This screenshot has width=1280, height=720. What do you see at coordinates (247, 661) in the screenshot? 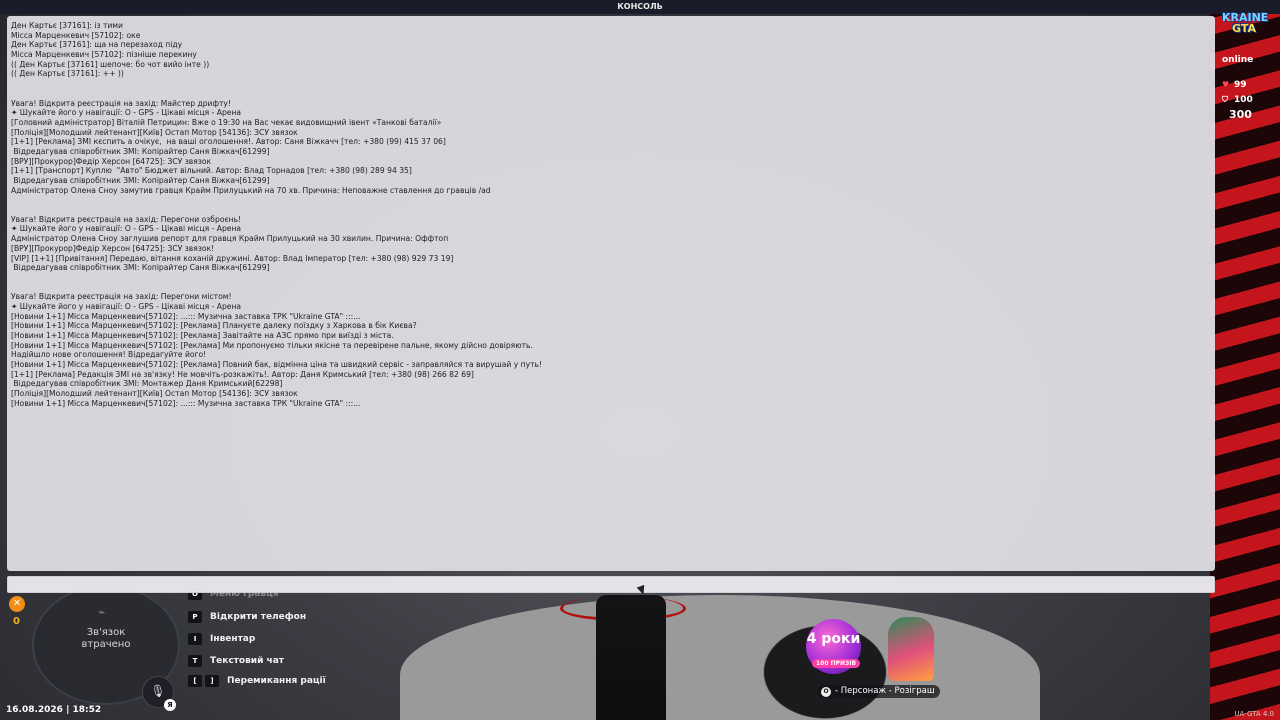
I see `key-hint-label: Текстовий чат` at bounding box center [247, 661].